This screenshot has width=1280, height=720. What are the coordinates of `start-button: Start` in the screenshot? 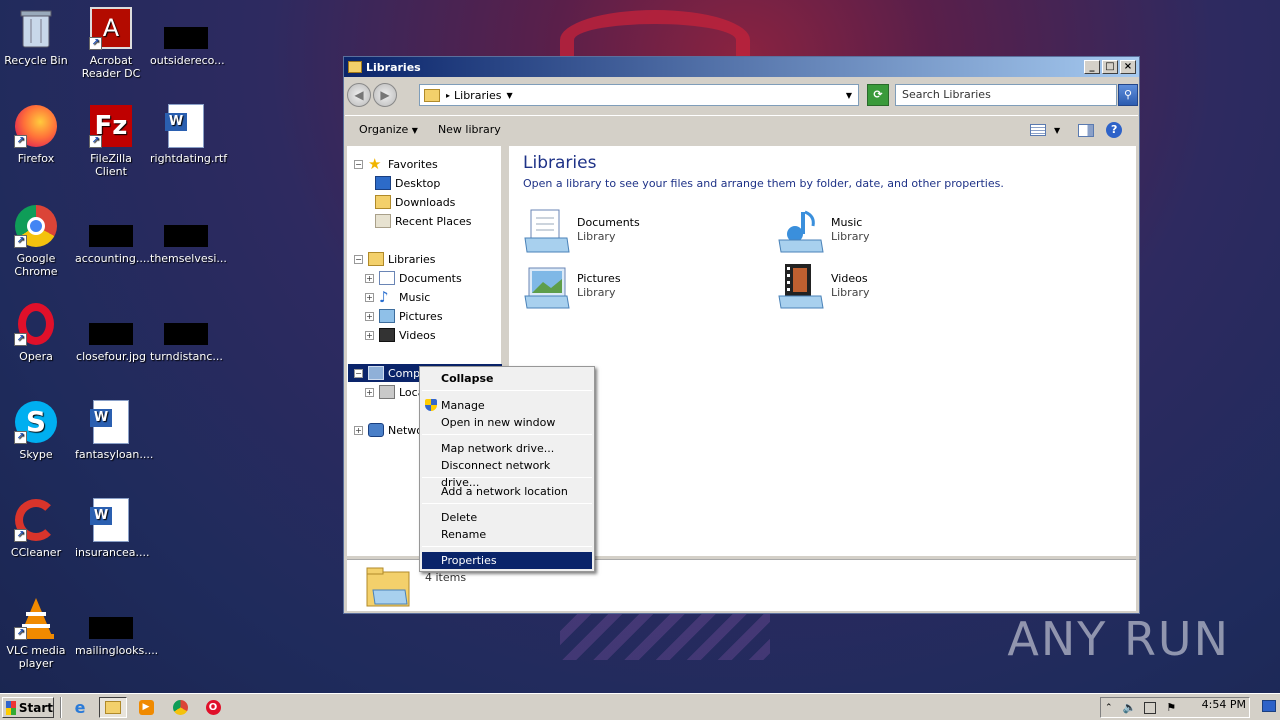 It's located at (28, 707).